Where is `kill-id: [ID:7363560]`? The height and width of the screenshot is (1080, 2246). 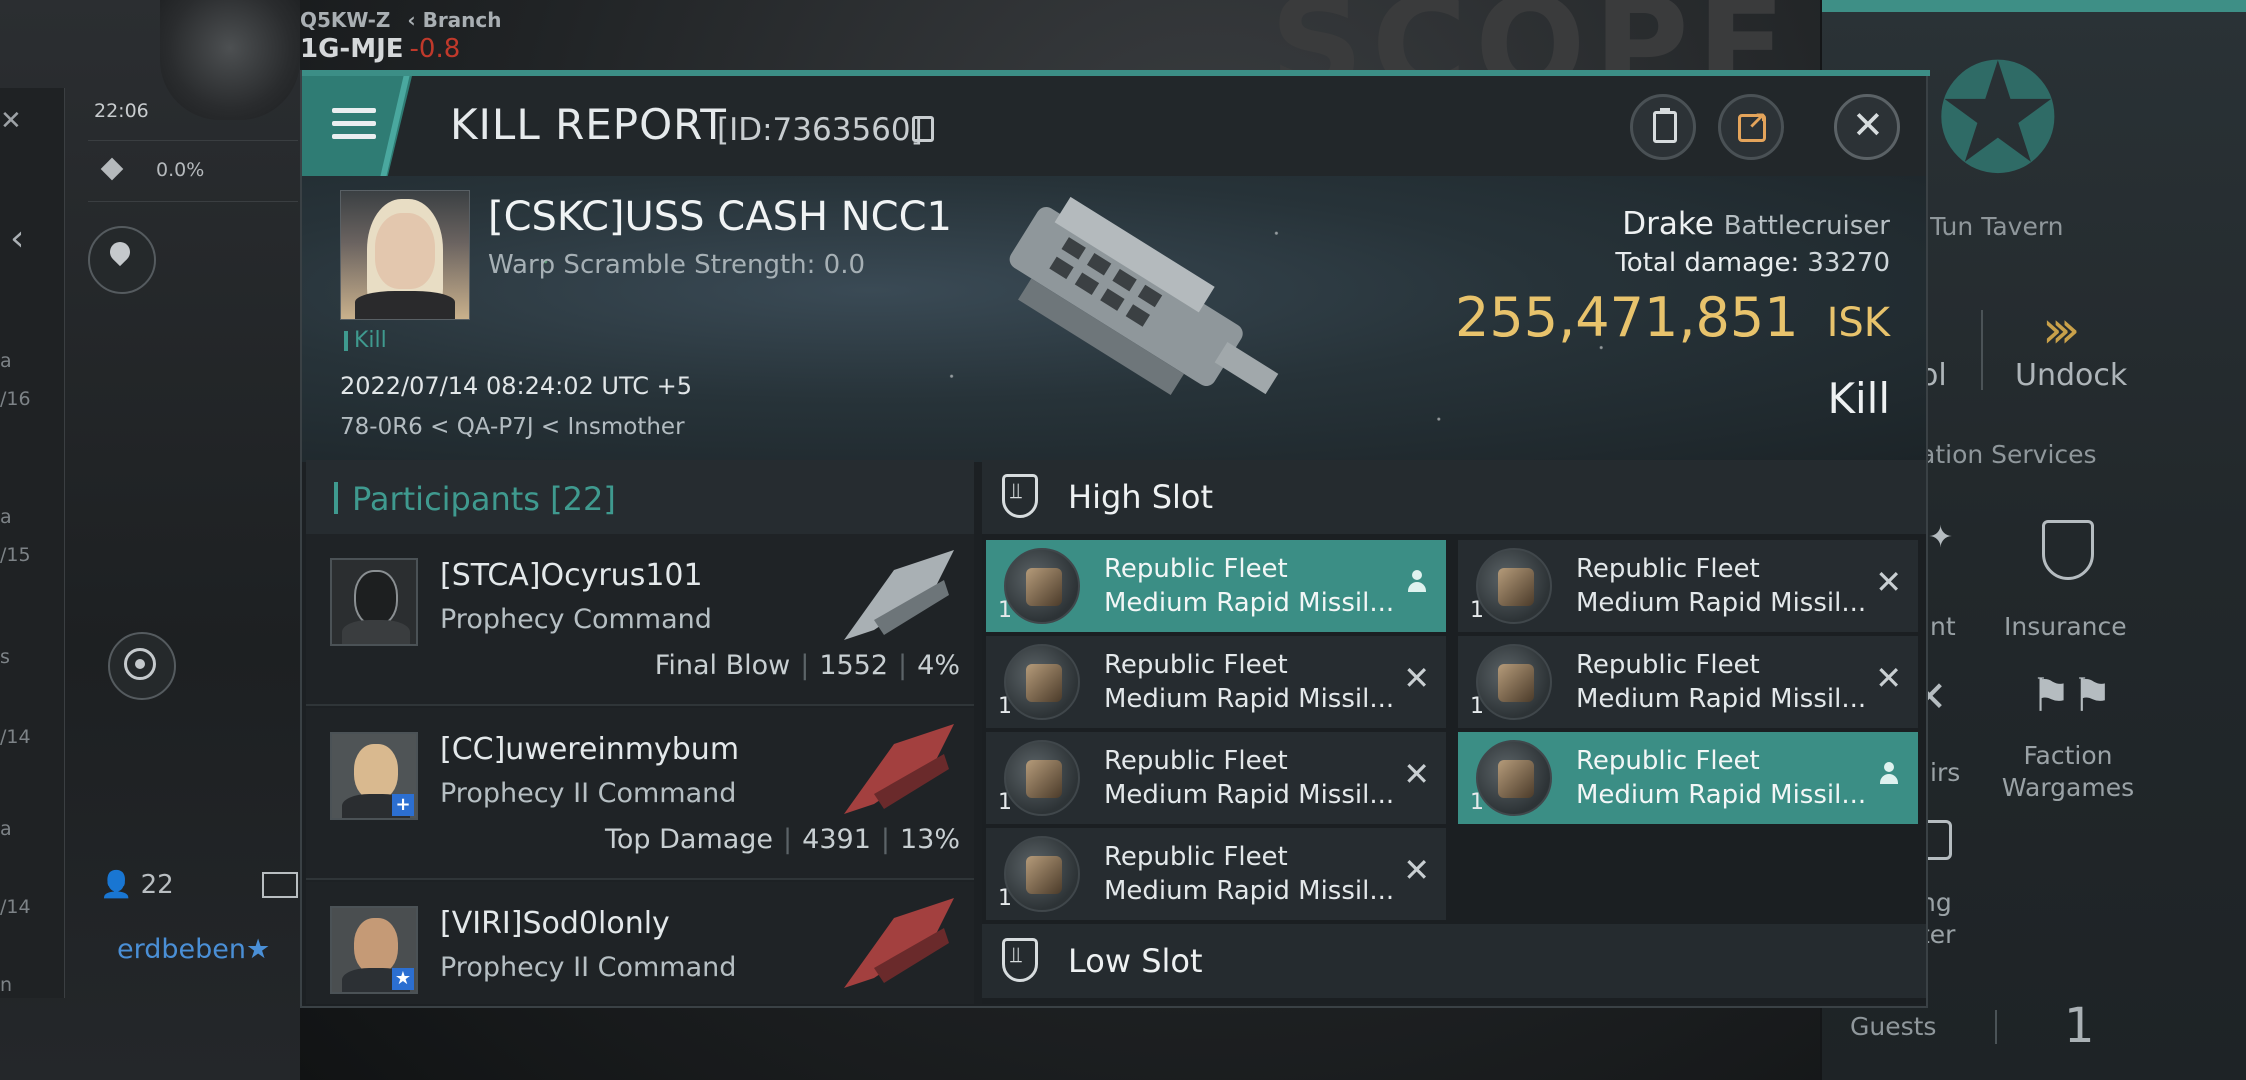 kill-id: [ID:7363560] is located at coordinates (820, 130).